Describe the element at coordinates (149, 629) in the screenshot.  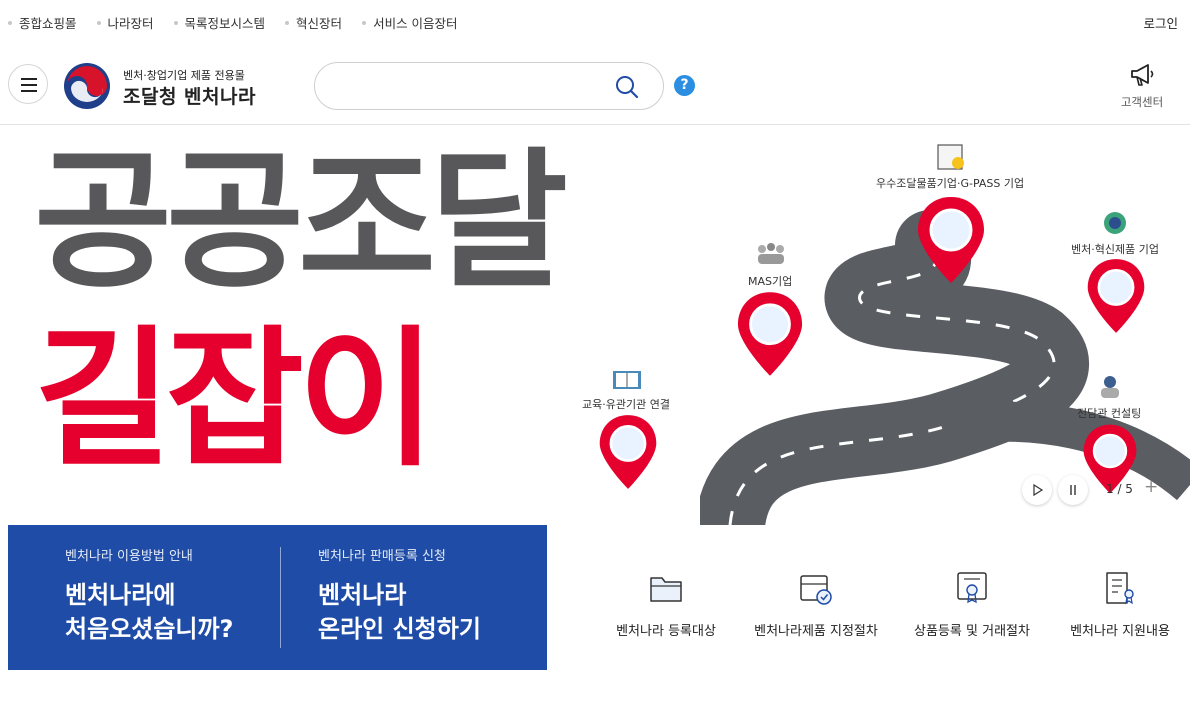
I see `banner-guide-heading-line2: 처음오셨습니까?` at that location.